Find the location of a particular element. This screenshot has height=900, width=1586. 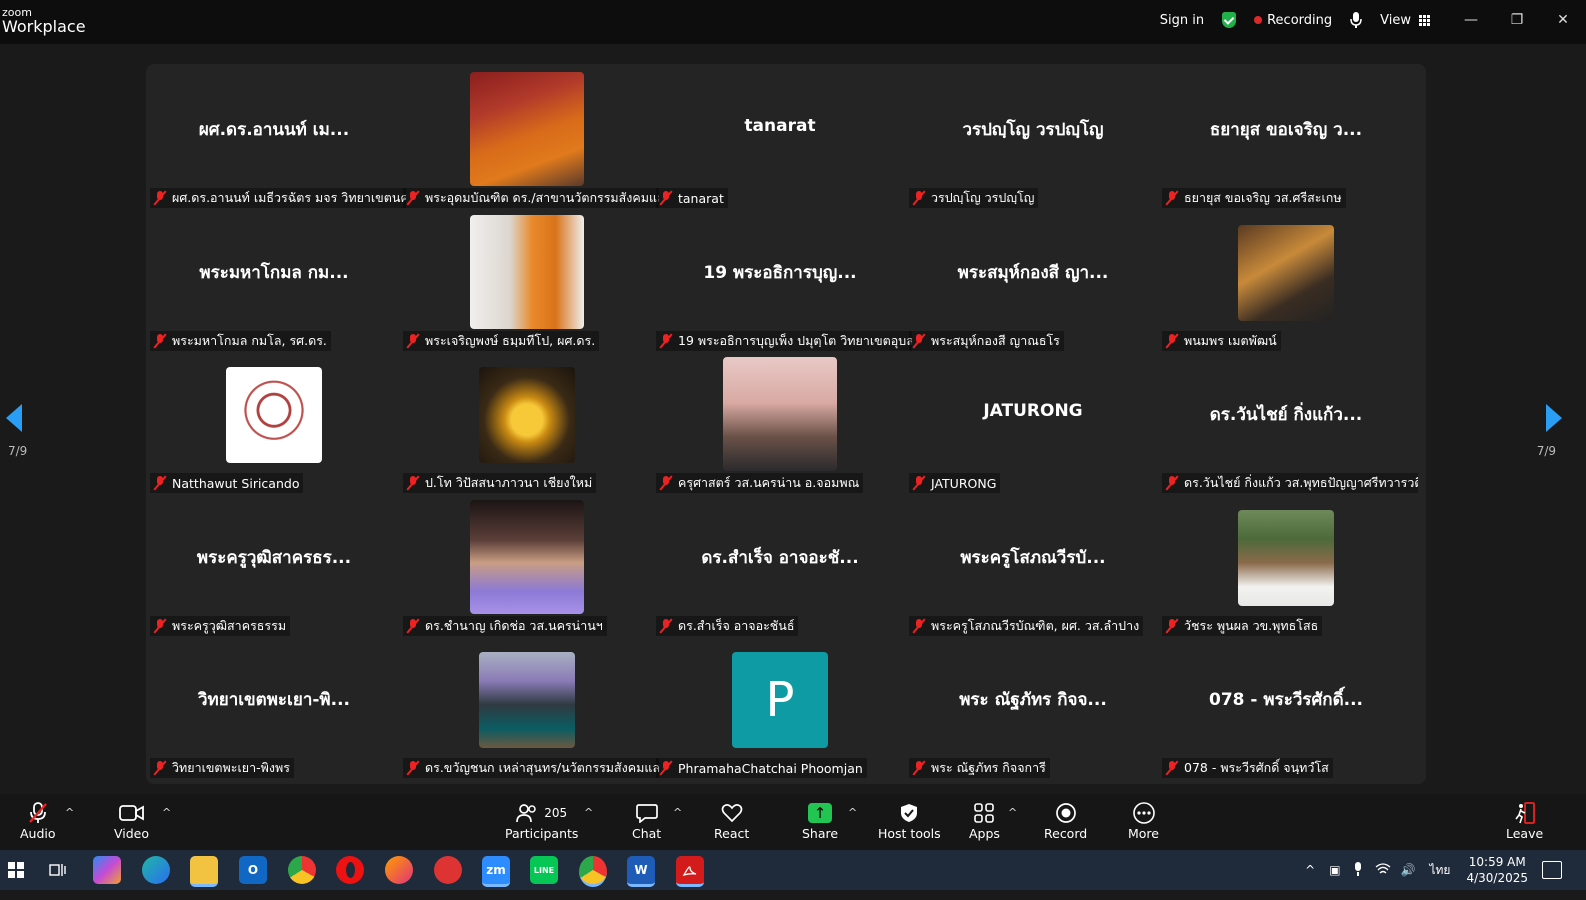

outlook-icon: O is located at coordinates (253, 870).